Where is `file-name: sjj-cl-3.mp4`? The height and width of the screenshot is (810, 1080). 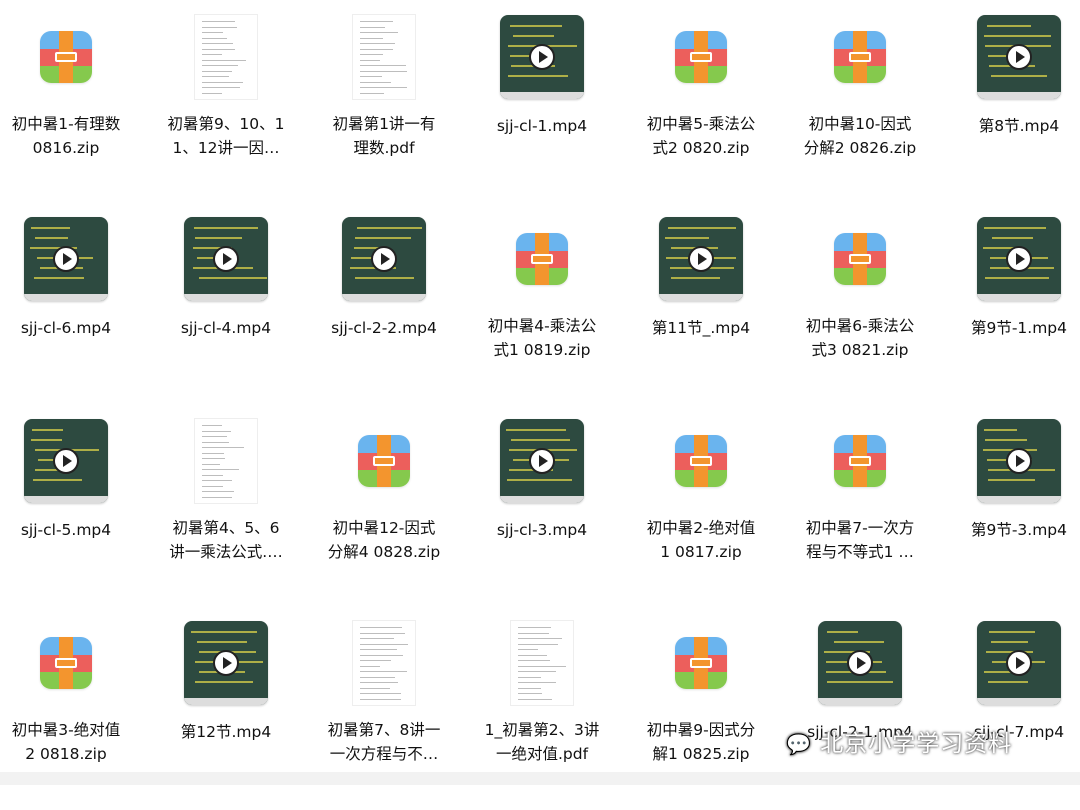
file-name: sjj-cl-3.mp4 is located at coordinates (542, 530).